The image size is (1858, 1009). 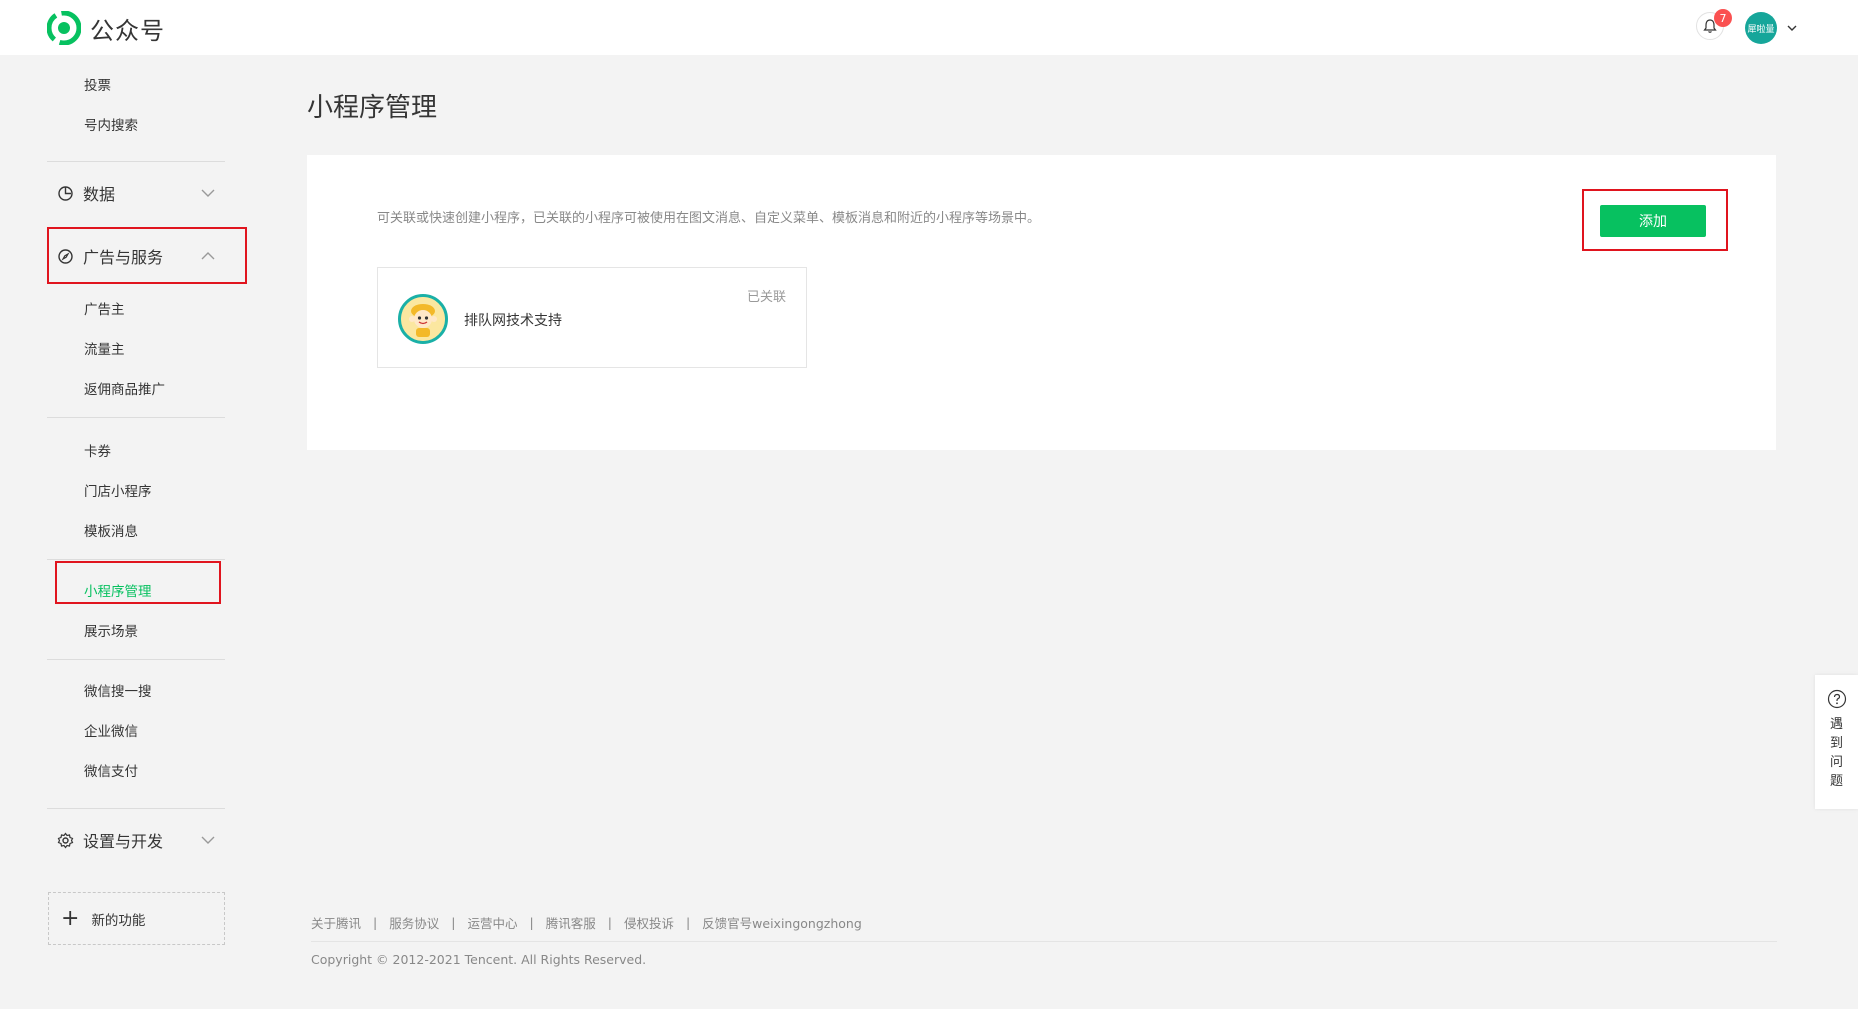 I want to click on gear-icon, so click(x=65, y=840).